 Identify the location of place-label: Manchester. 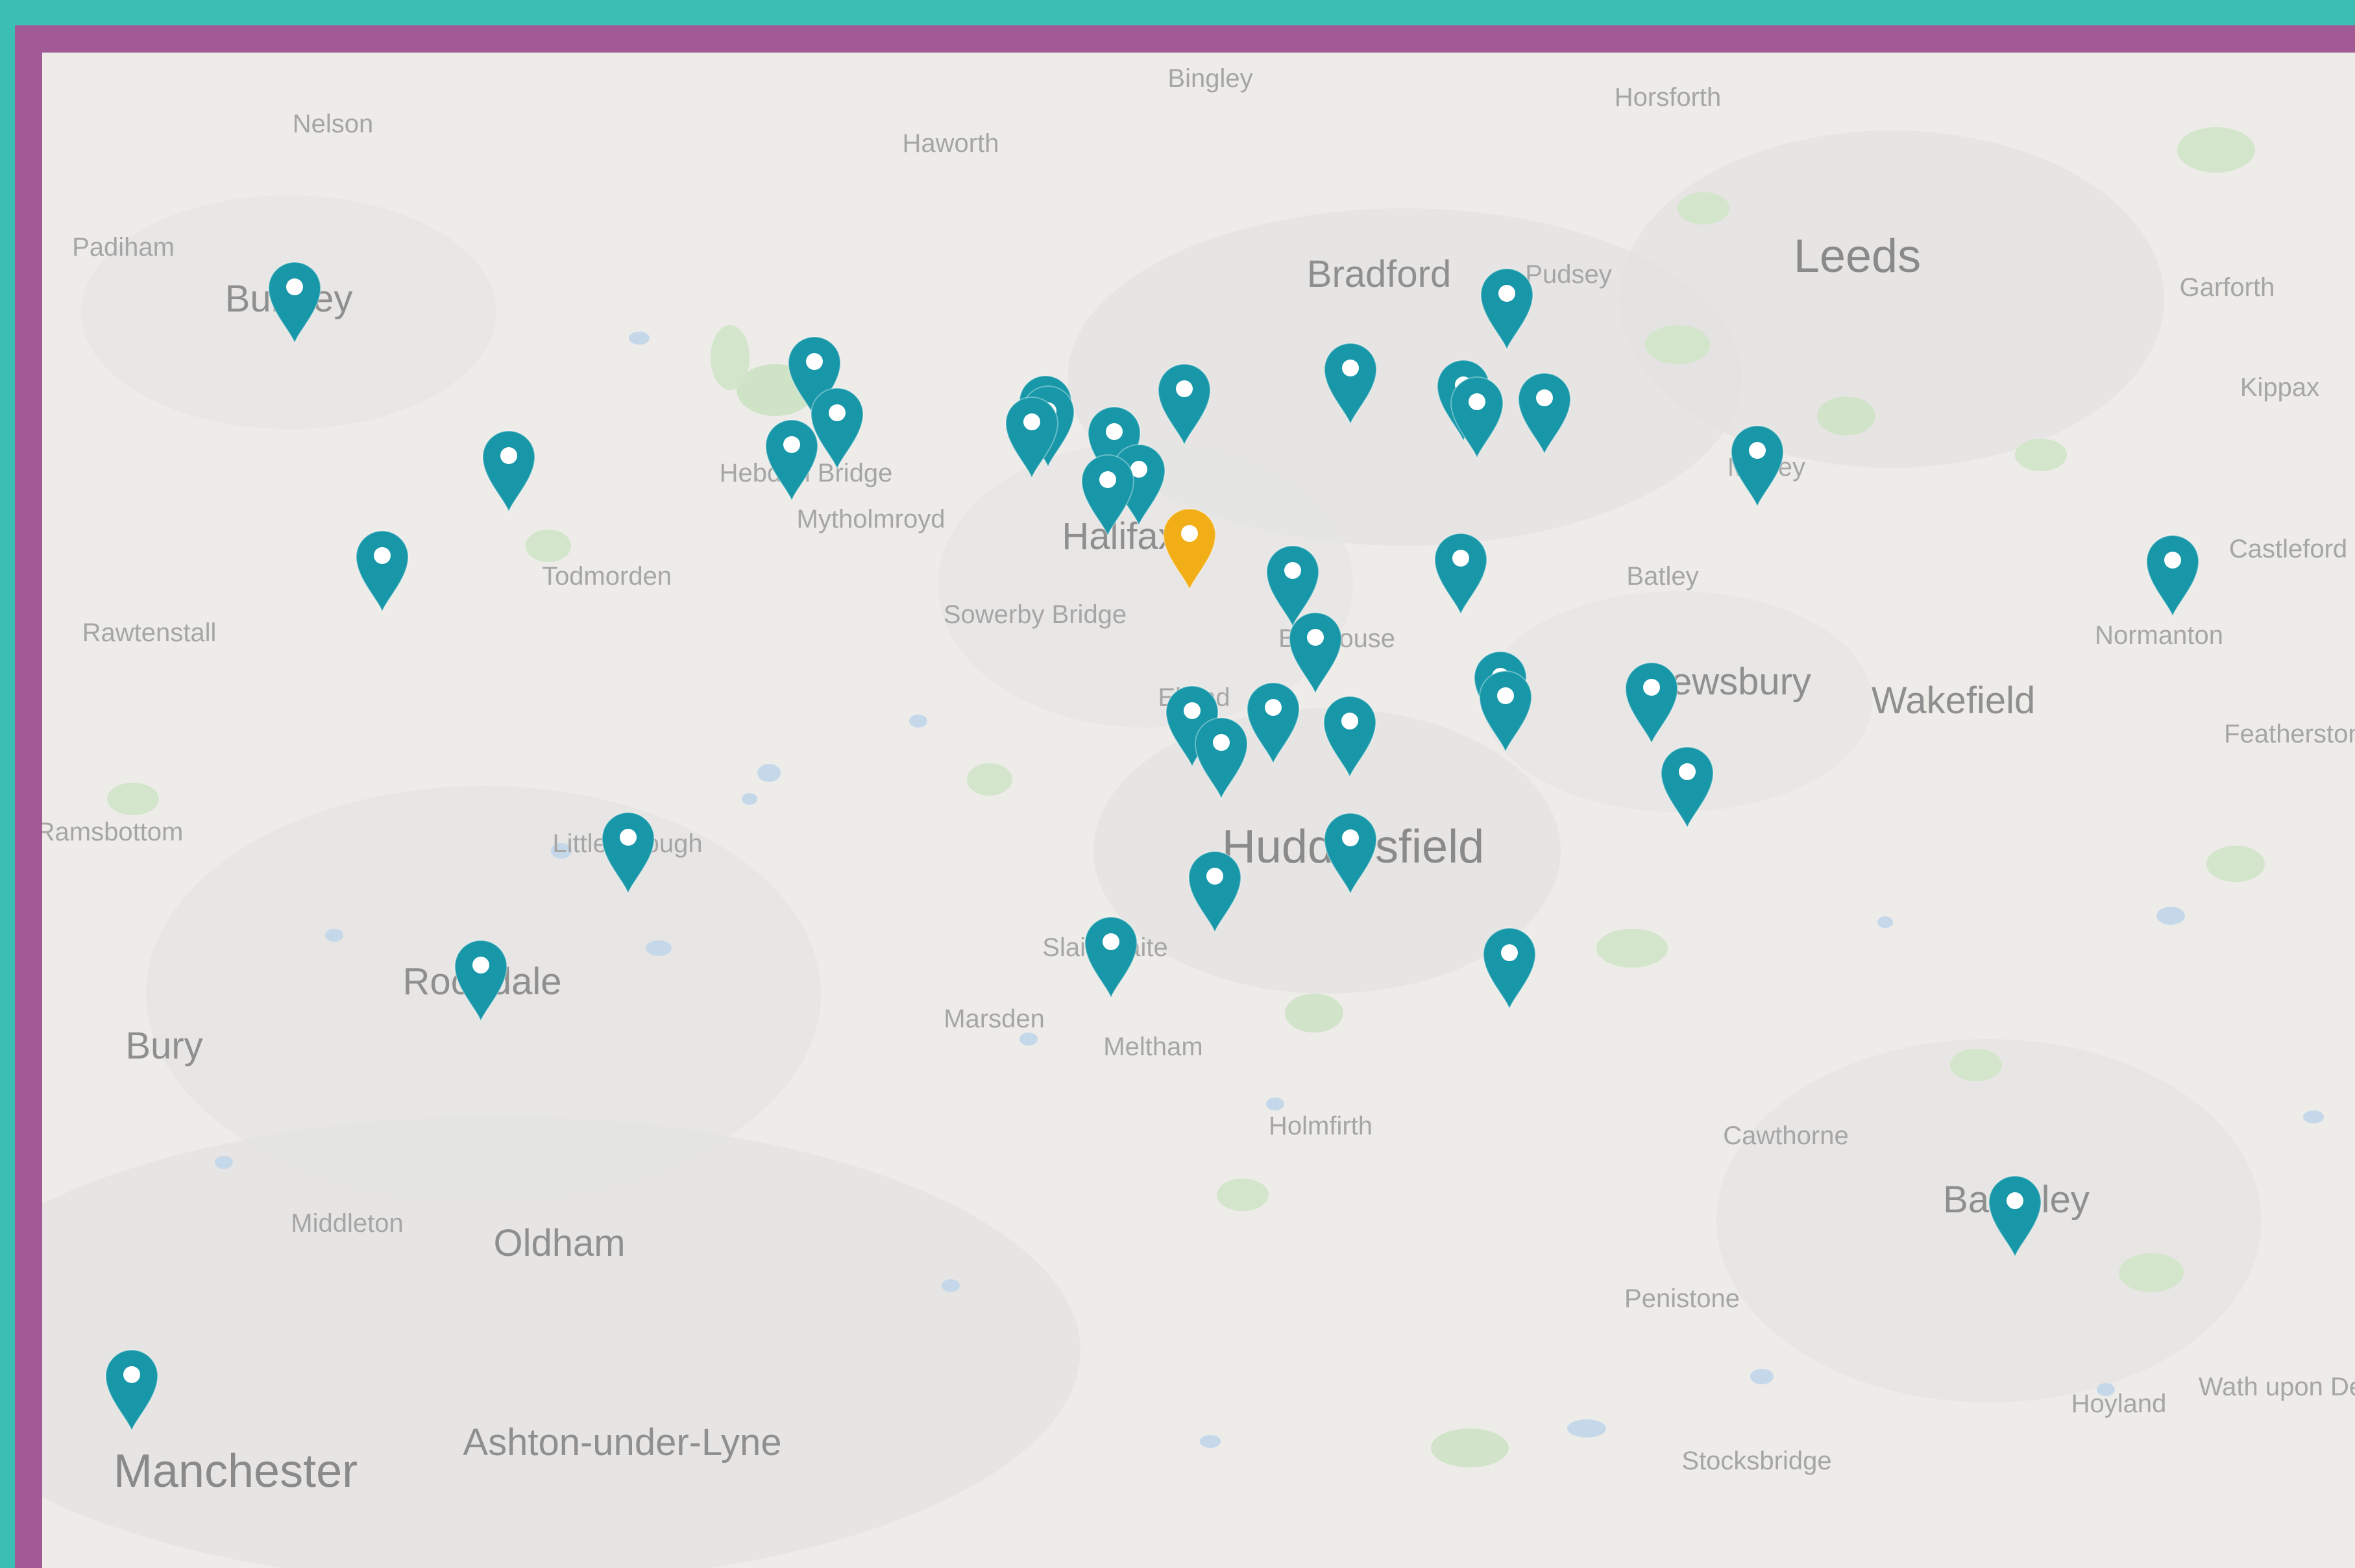
(236, 1471).